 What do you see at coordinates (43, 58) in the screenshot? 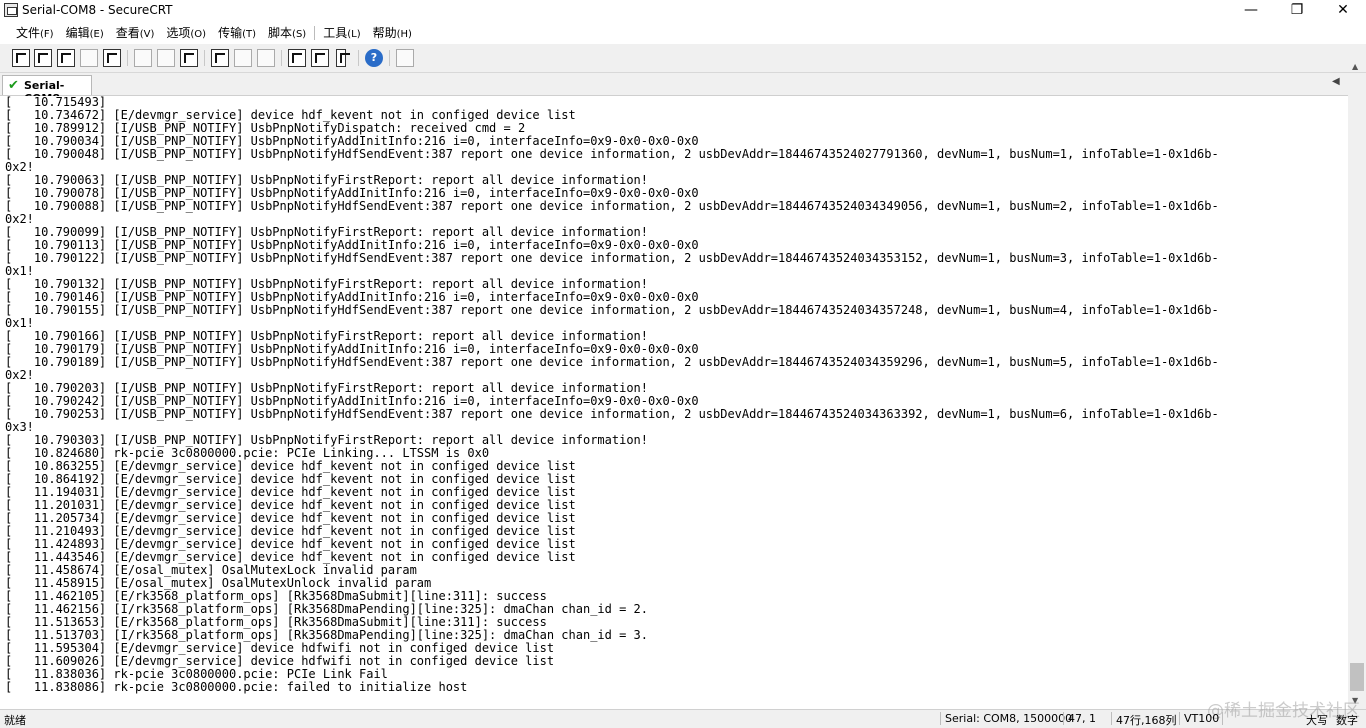
I see `quick-connect-icon` at bounding box center [43, 58].